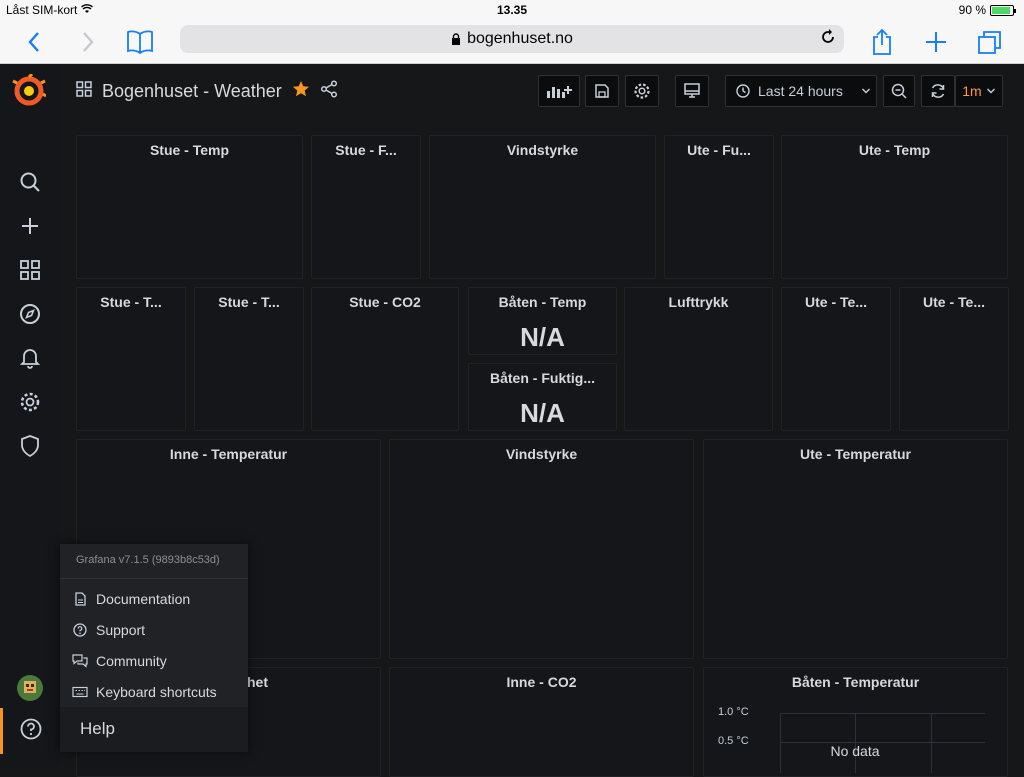  What do you see at coordinates (972, 10) in the screenshot?
I see `battery-percent: 90 %` at bounding box center [972, 10].